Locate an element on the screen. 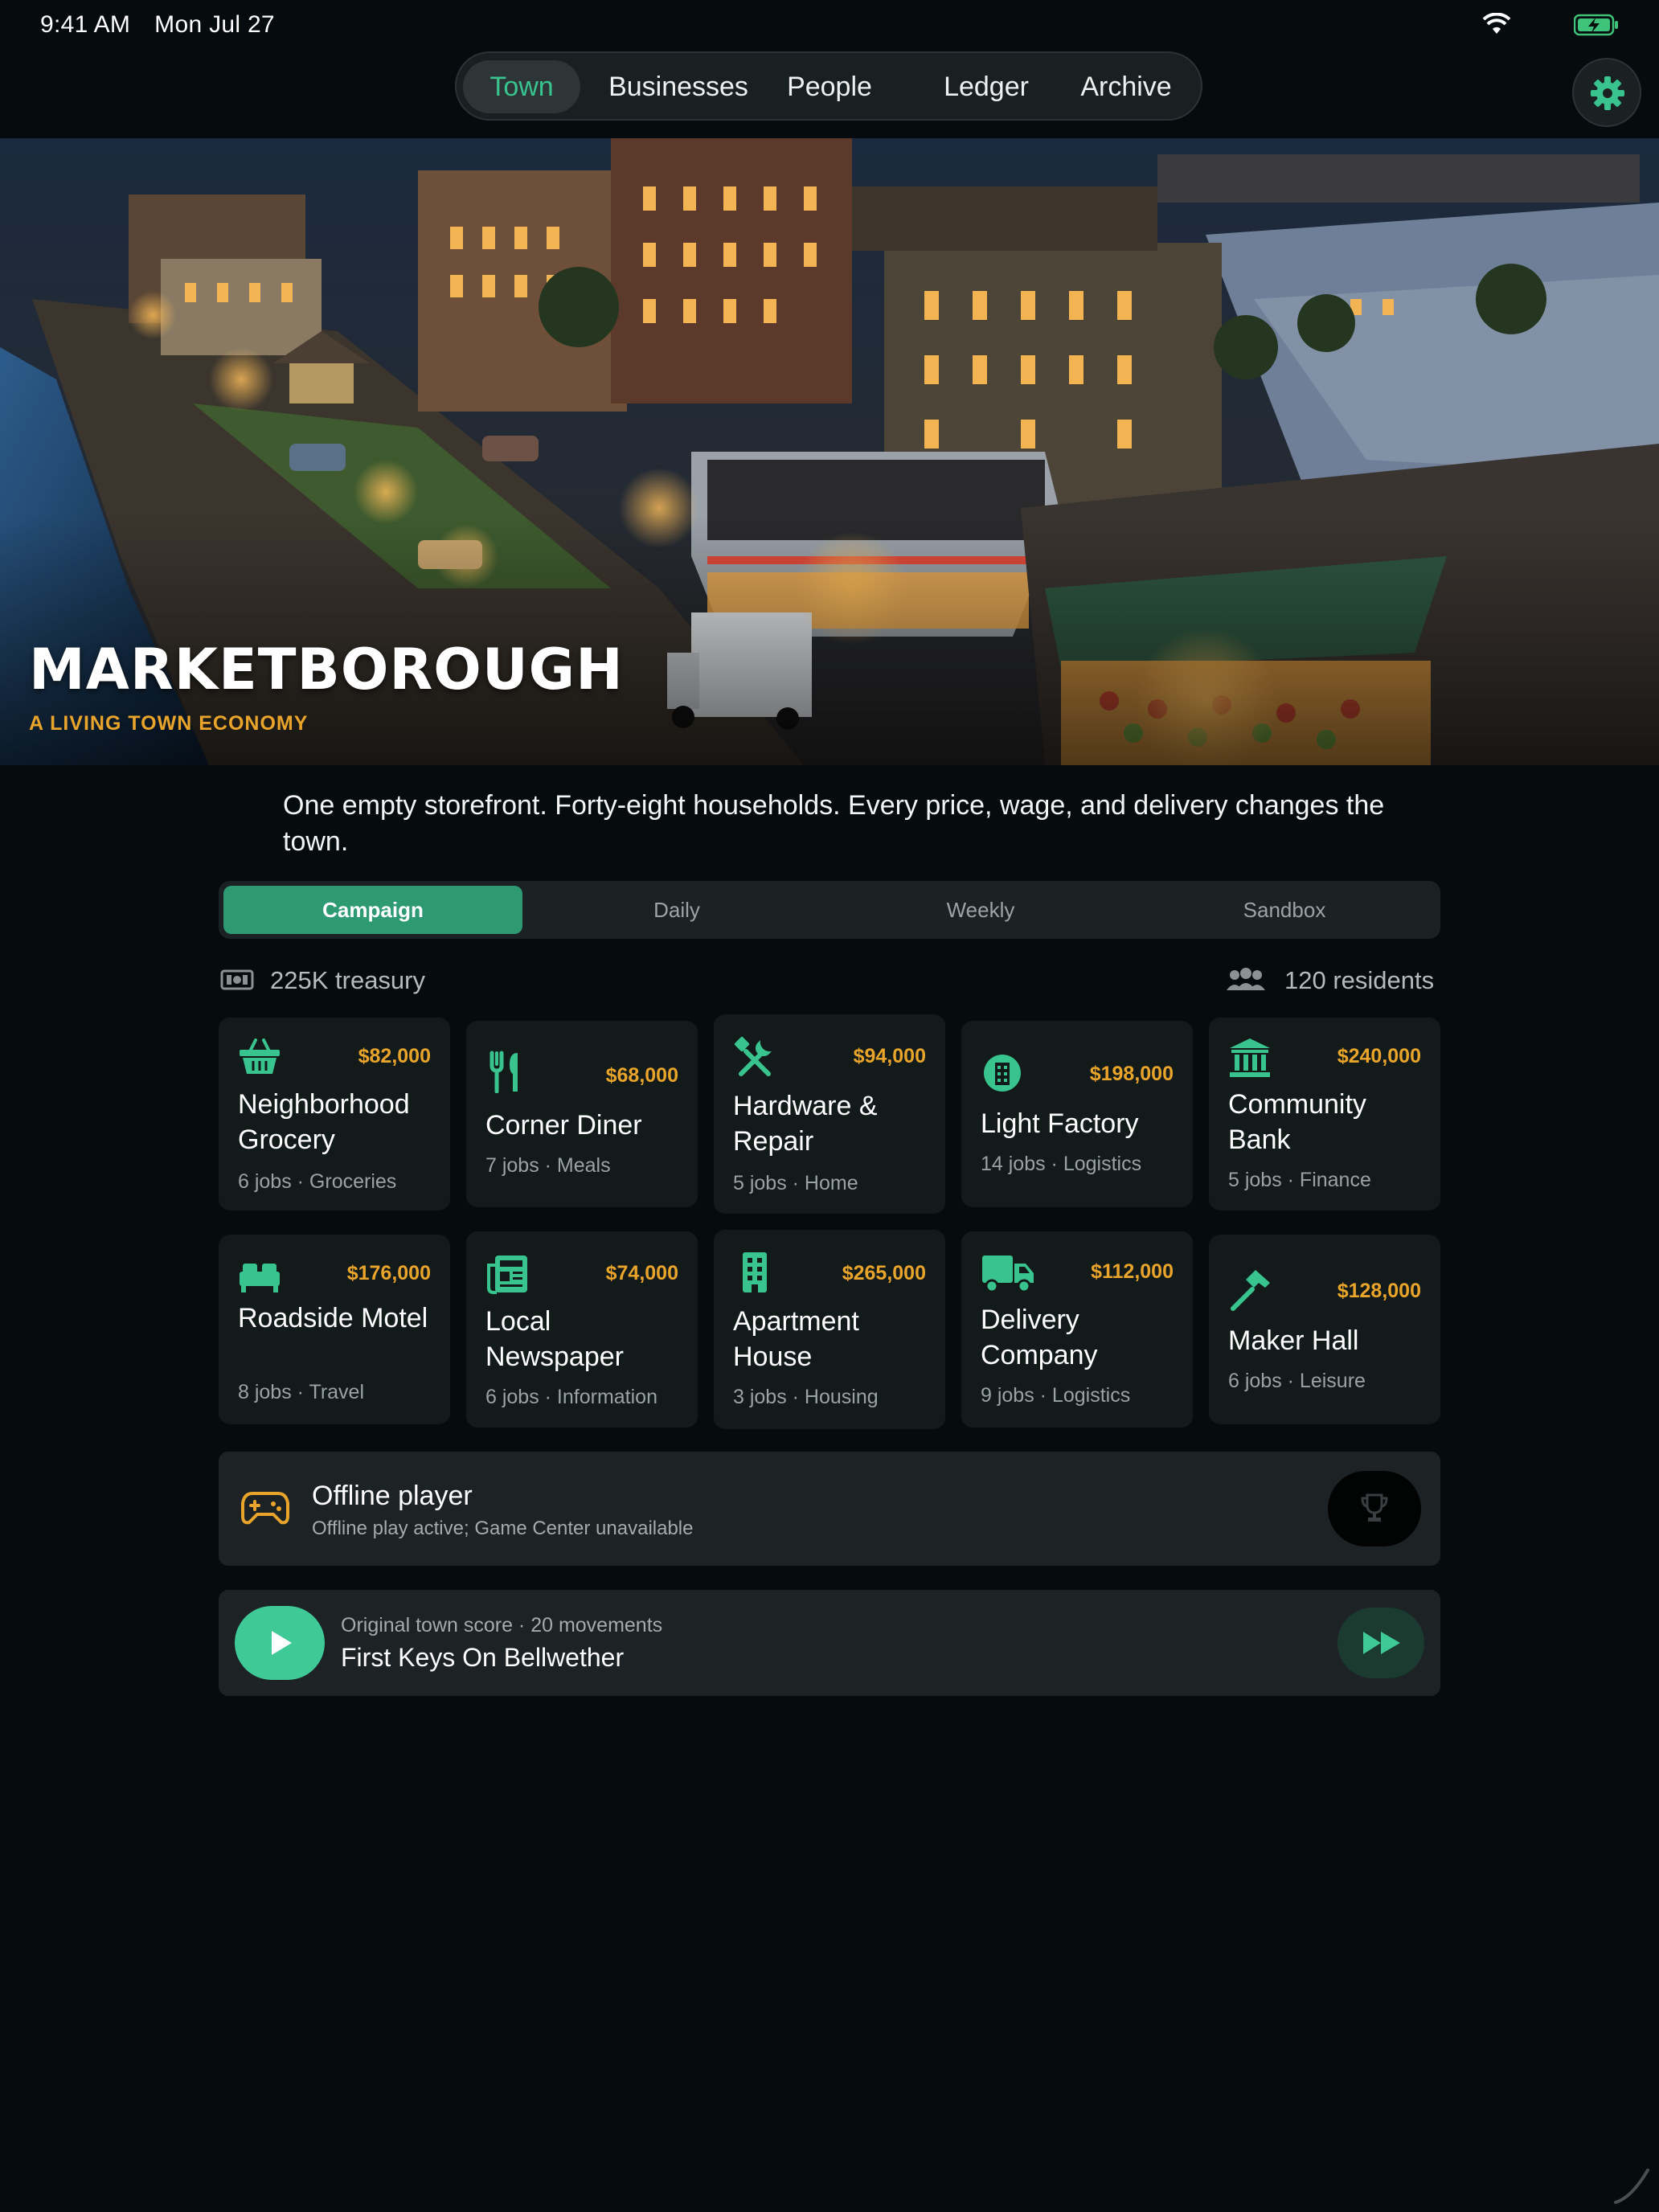 This screenshot has width=1659, height=2212. mode-daily: Daily is located at coordinates (676, 910).